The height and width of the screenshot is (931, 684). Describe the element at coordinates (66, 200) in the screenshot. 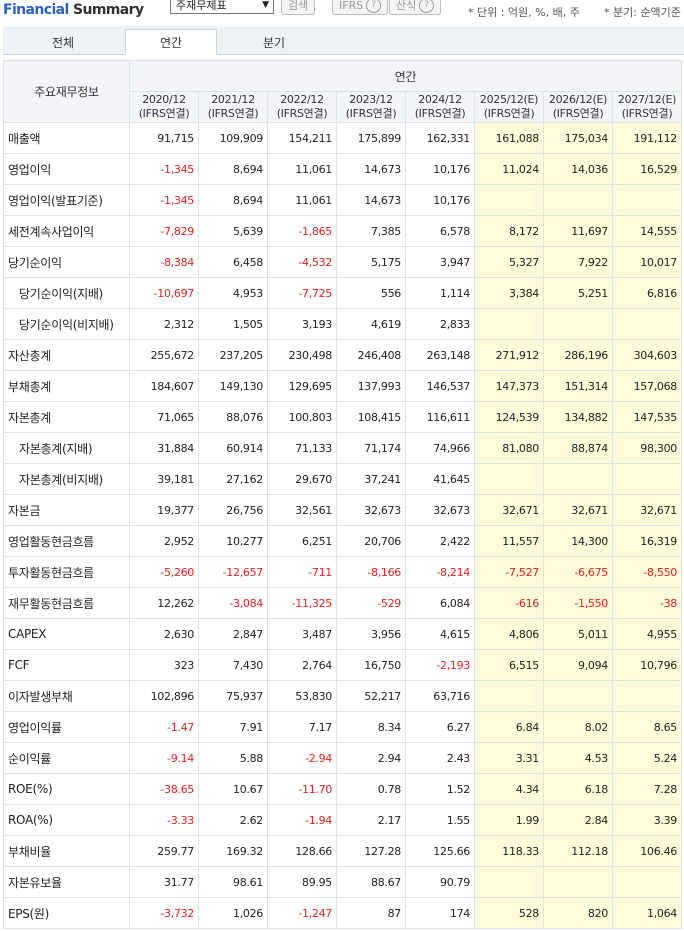

I see `row-label: 영업이익(발표기준)` at that location.